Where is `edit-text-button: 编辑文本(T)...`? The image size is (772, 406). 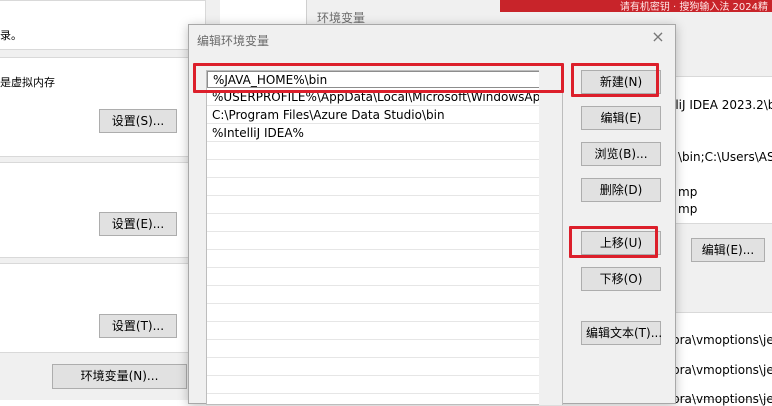
edit-text-button: 编辑文本(T)... is located at coordinates (621, 333).